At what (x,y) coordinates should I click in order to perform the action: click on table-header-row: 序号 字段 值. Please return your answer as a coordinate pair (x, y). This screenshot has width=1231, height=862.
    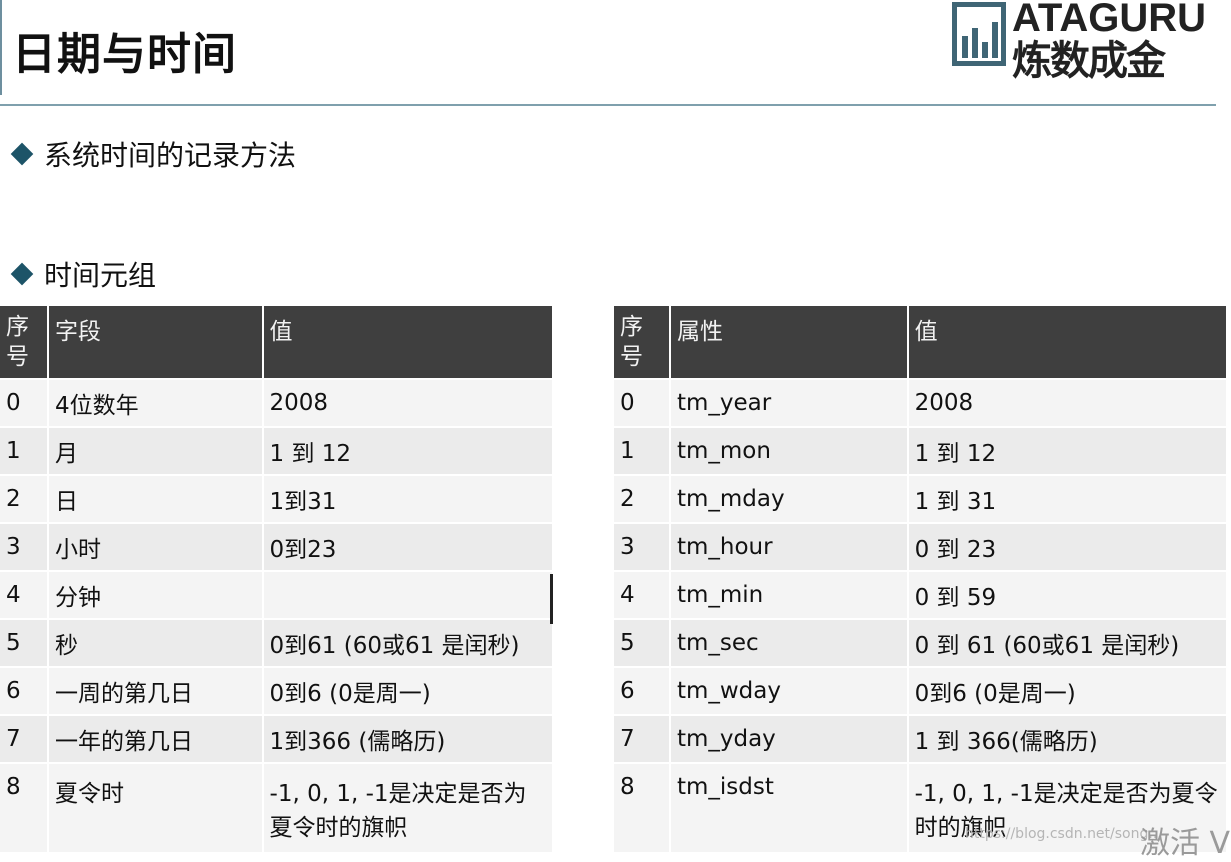
    Looking at the image, I should click on (277, 343).